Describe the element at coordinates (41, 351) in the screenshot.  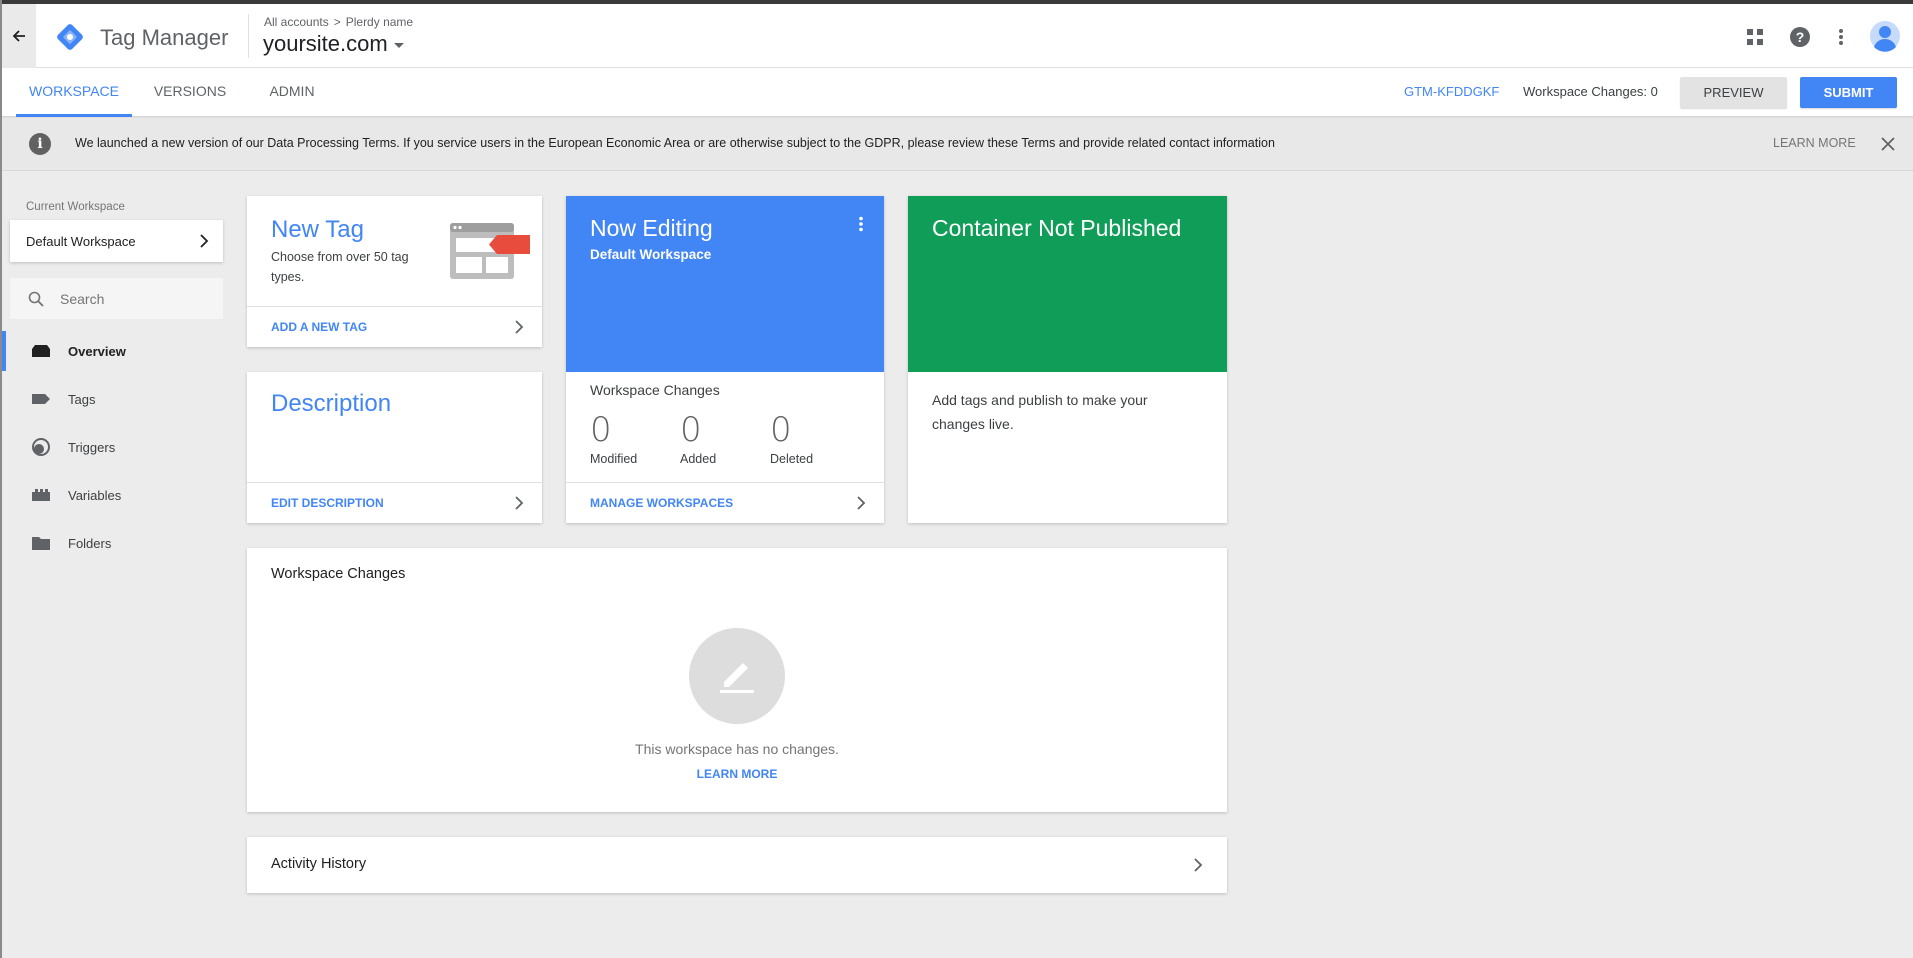
I see `overview-icon` at that location.